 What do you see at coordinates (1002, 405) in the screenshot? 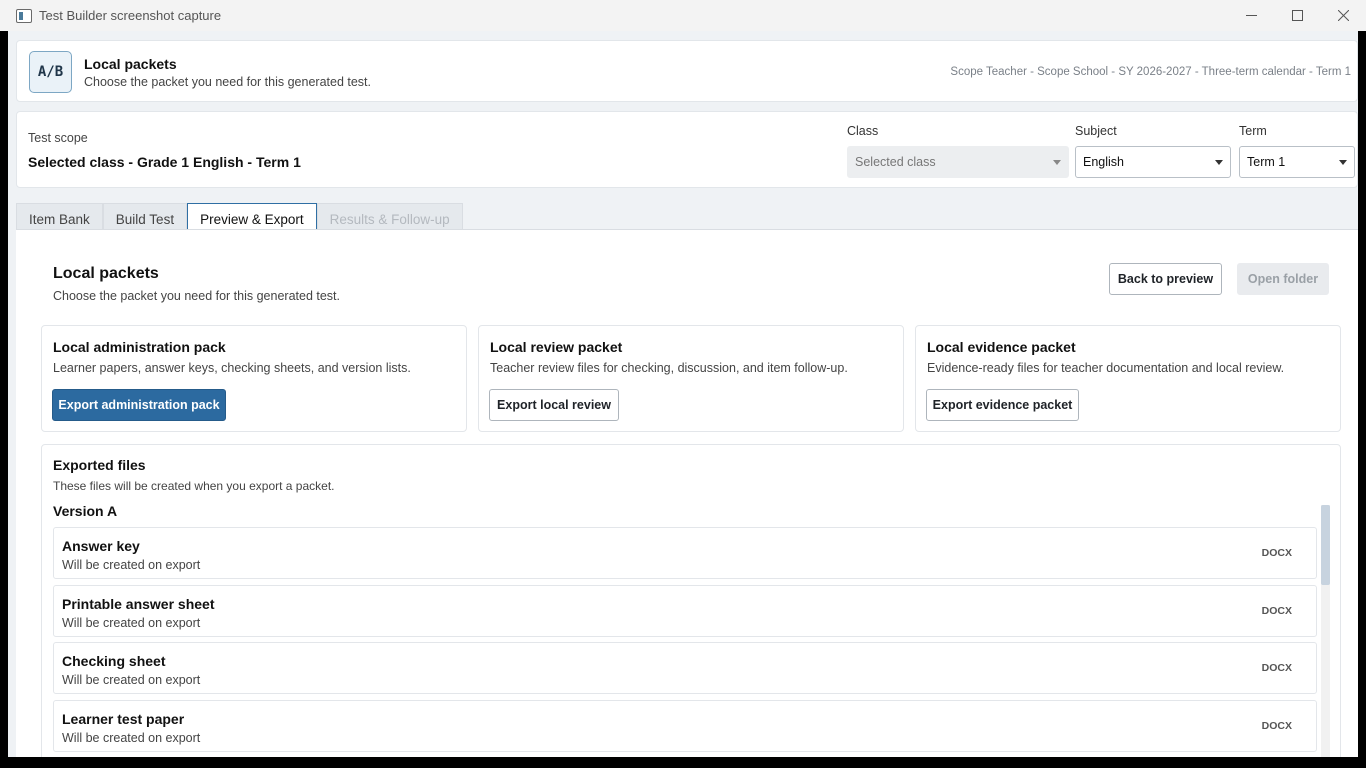
I see `export-evidence-packet-button: Export evidence packet` at bounding box center [1002, 405].